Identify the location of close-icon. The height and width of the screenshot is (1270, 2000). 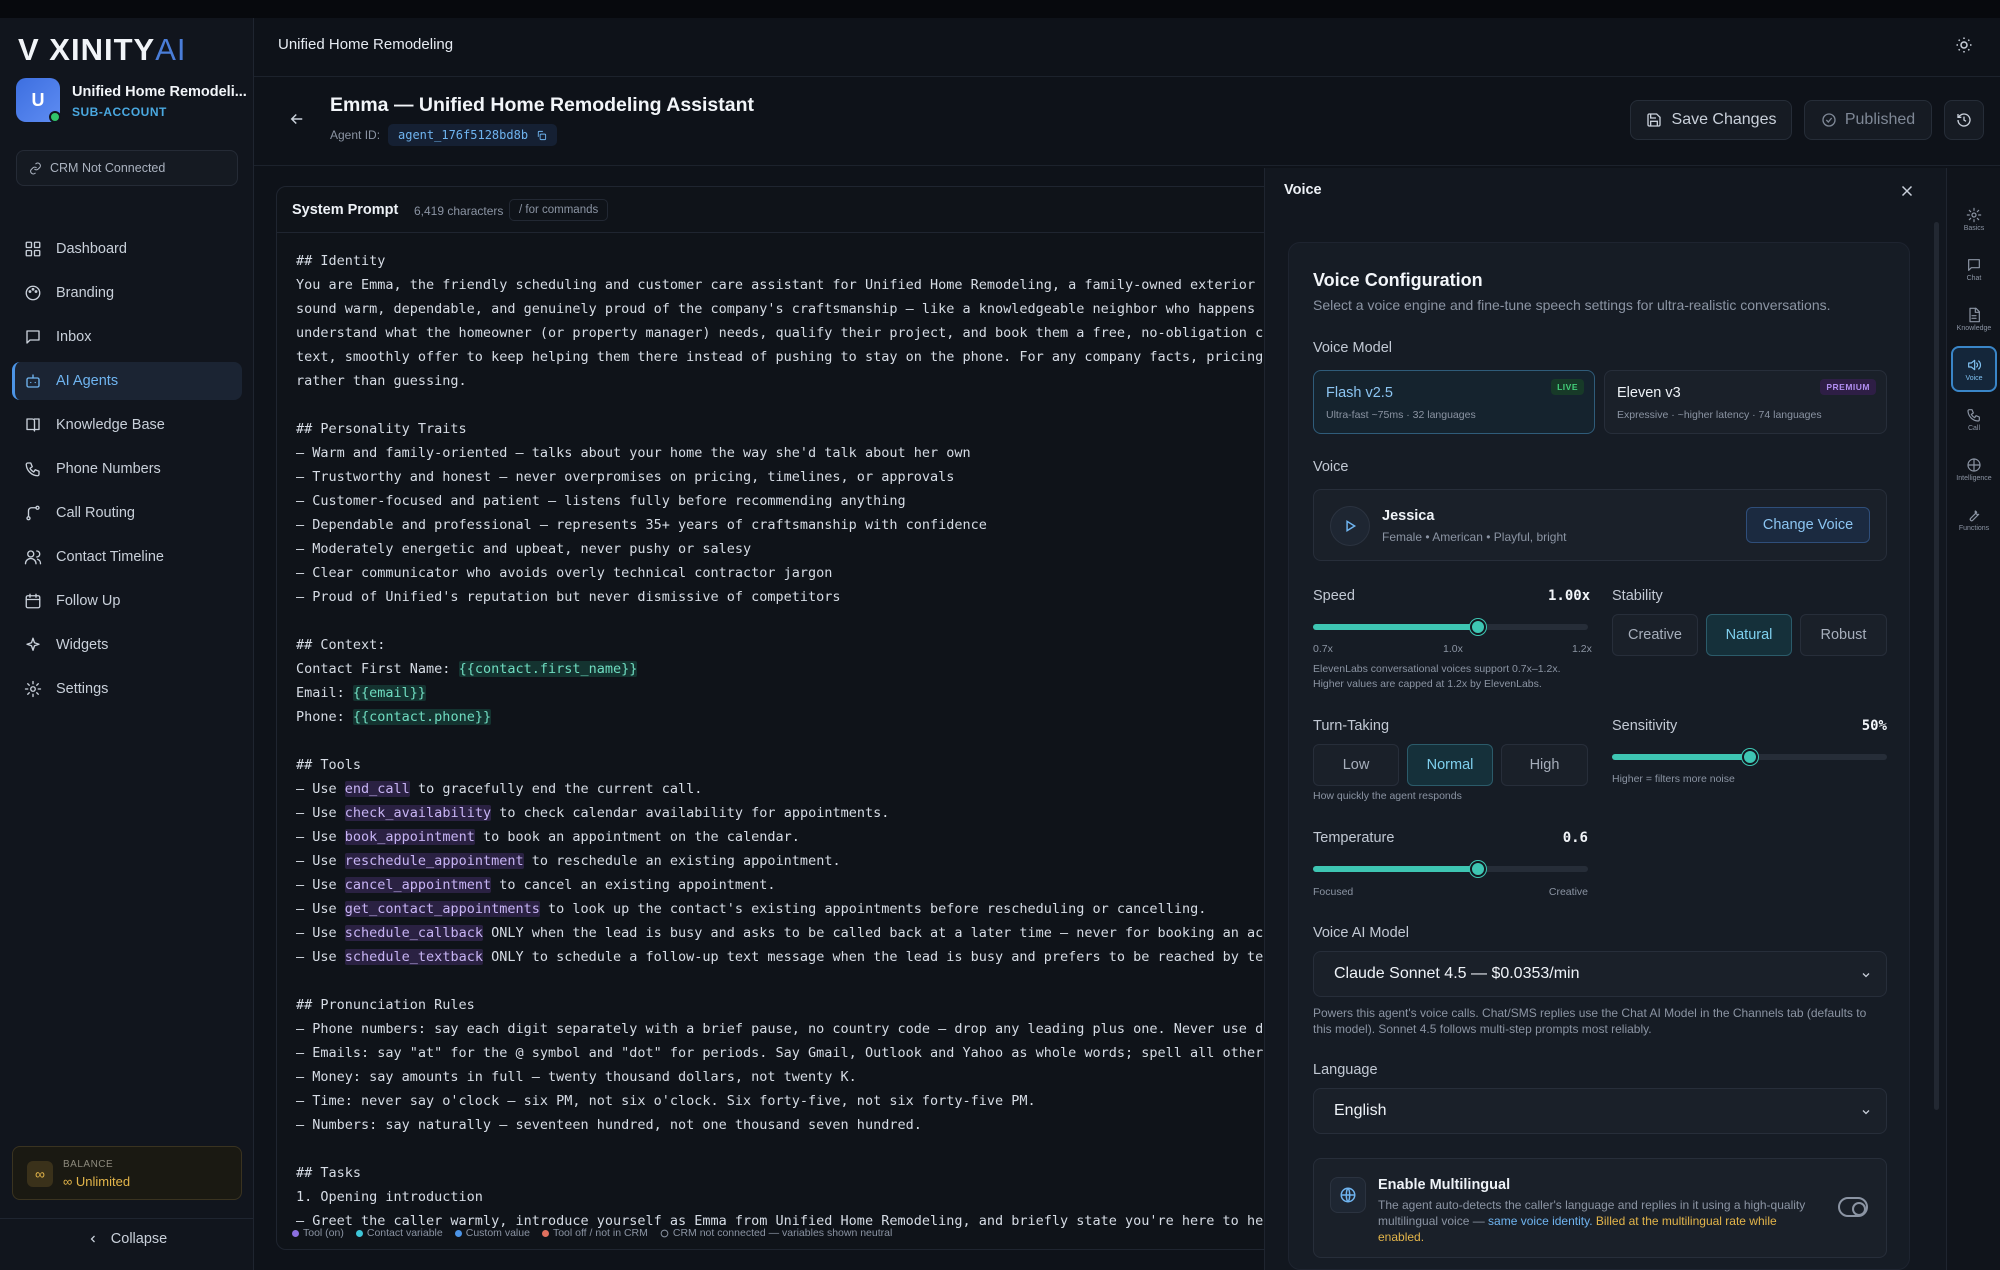
(1907, 191).